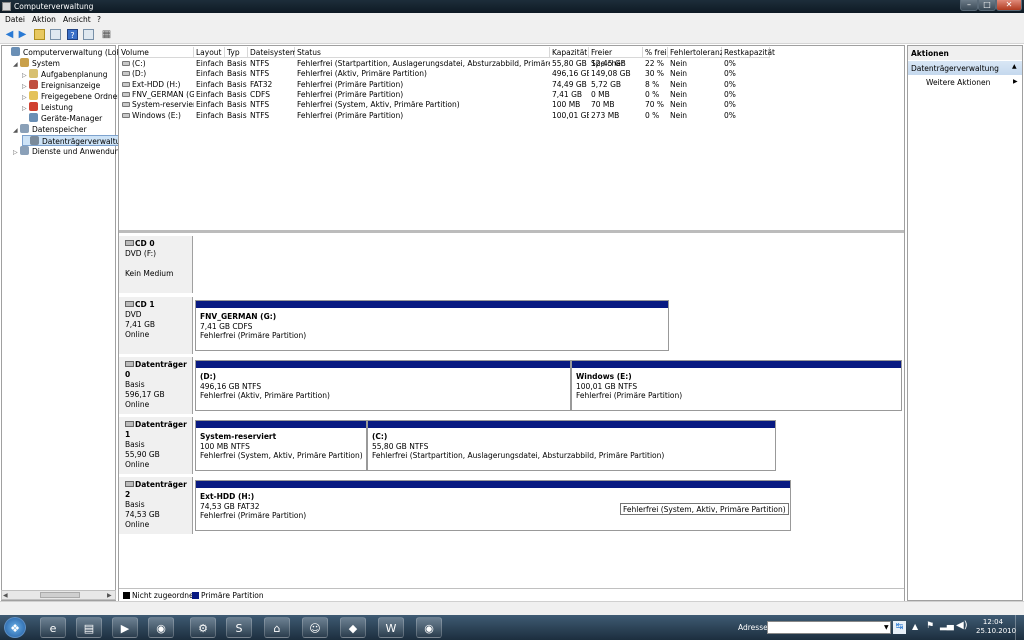  What do you see at coordinates (50, 129) in the screenshot?
I see `tree-item-storage: ◢ Datenspeicher` at bounding box center [50, 129].